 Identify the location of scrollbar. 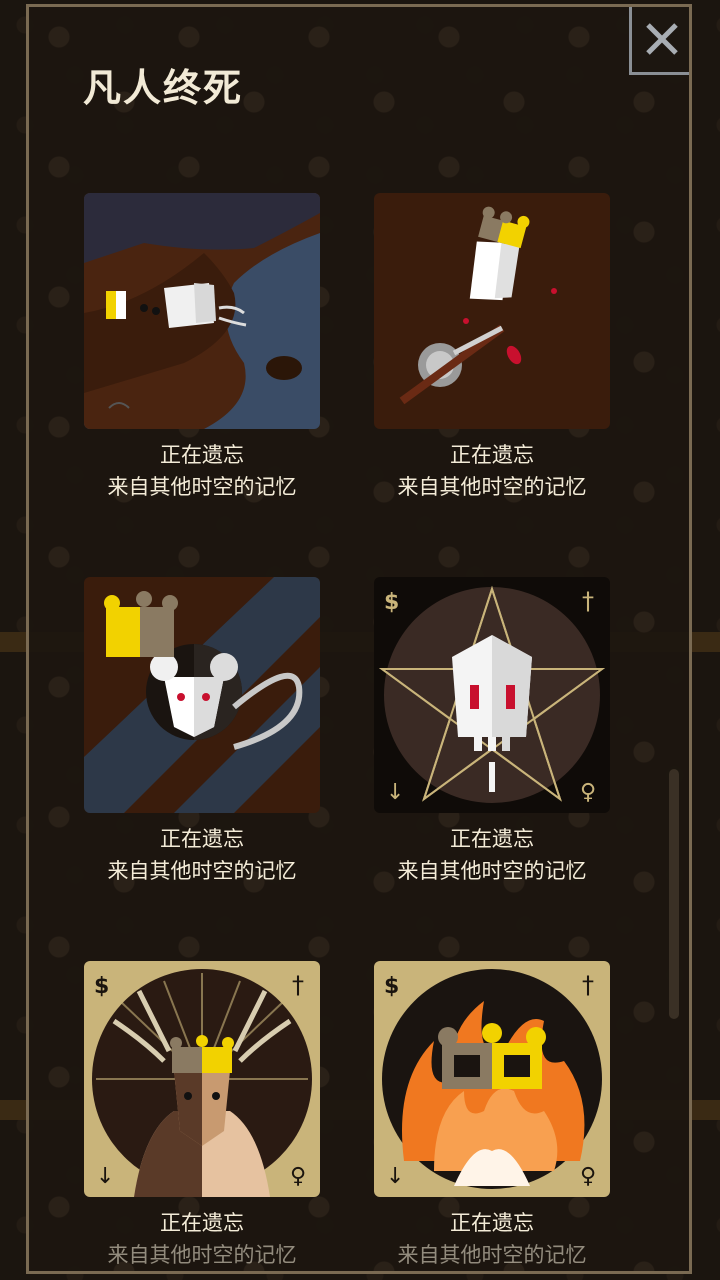
(674, 894).